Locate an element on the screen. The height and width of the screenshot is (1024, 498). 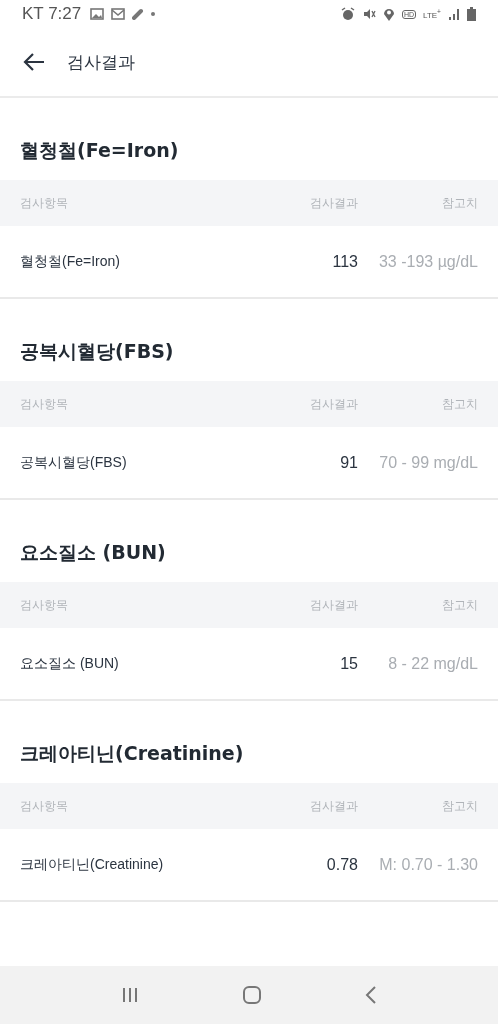
test-name: 크레아티닌(Creatinine) is located at coordinates (92, 864).